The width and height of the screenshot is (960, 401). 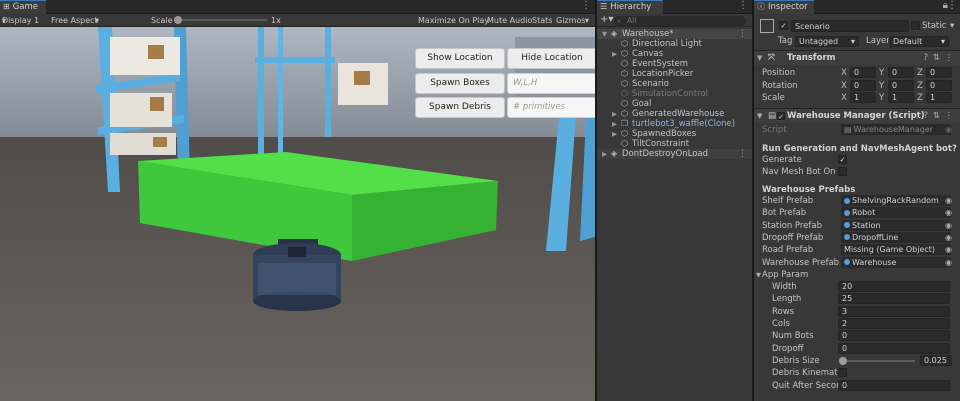 What do you see at coordinates (23, 7) in the screenshot?
I see `game-tab: ⊞ Game` at bounding box center [23, 7].